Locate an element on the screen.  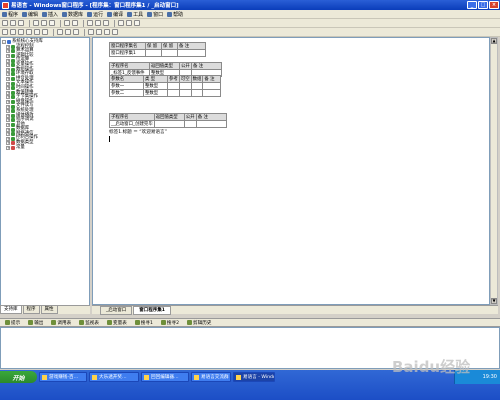
align-right-icon is located at coordinates (21, 32).